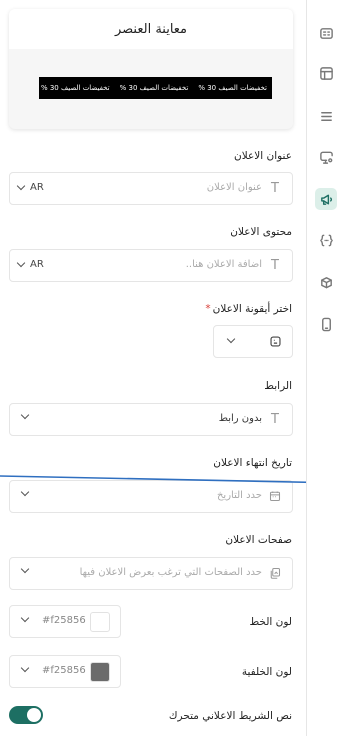 The width and height of the screenshot is (342, 736). Describe the element at coordinates (240, 418) in the screenshot. I see `link-value: بدون رابط` at that location.